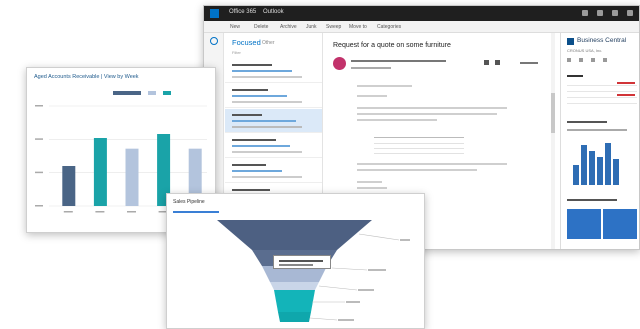 This screenshot has width=640, height=329. What do you see at coordinates (569, 60) in the screenshot?
I see `edit-icon` at bounding box center [569, 60].